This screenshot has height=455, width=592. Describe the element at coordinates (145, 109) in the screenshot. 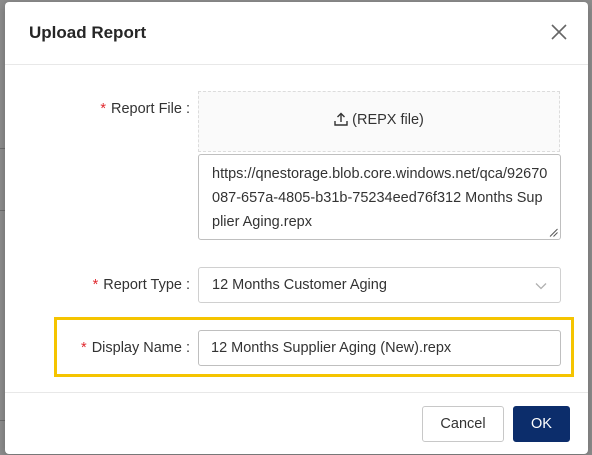

I see `report-file-label: * Report File :` at that location.